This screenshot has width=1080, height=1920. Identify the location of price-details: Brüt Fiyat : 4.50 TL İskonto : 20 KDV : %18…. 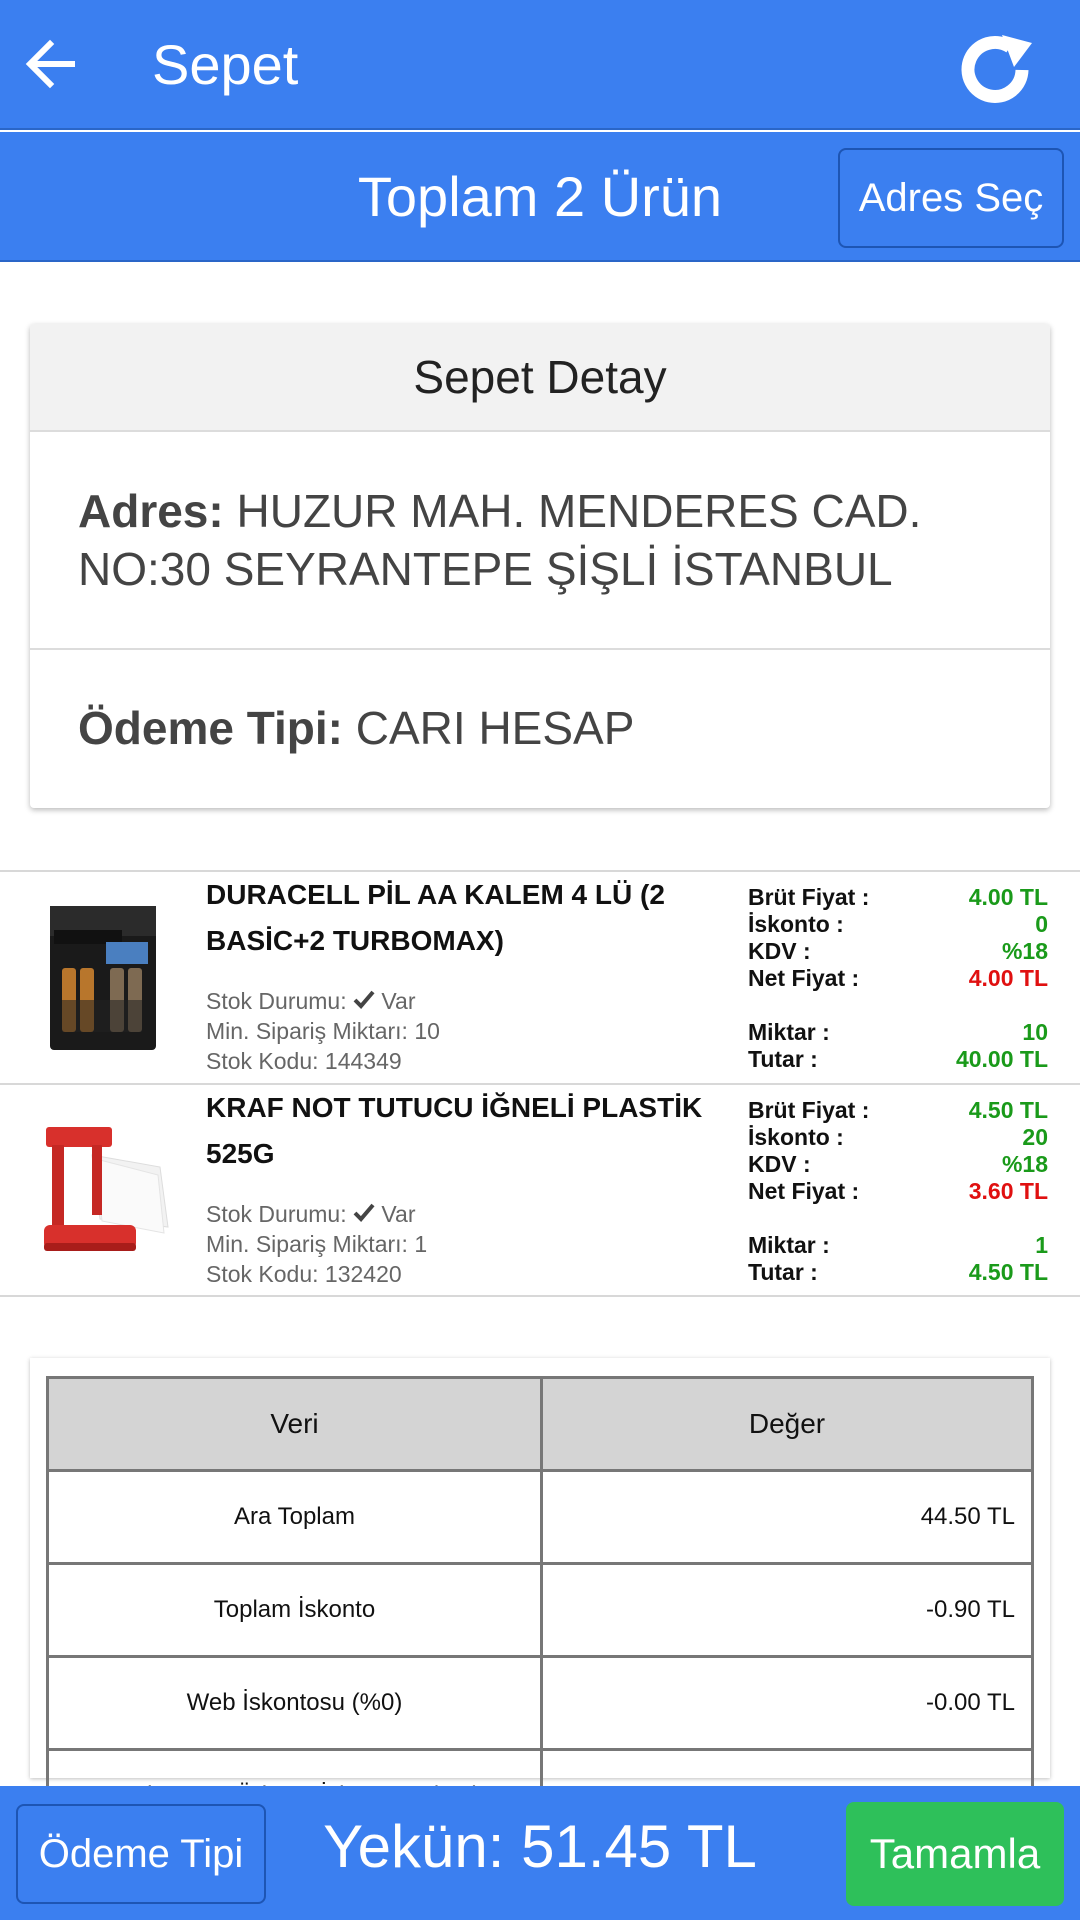
(898, 1191).